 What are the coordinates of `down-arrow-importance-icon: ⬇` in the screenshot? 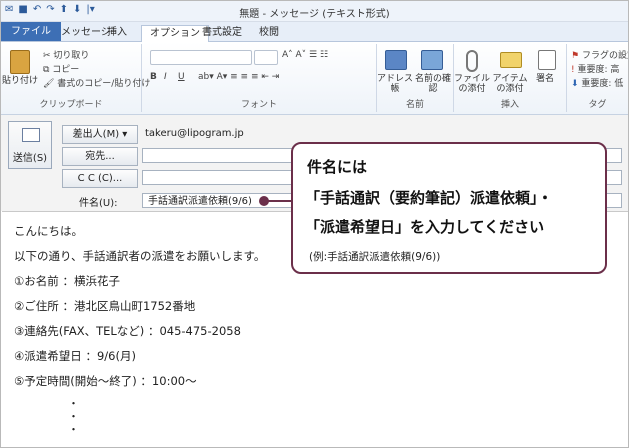 It's located at (575, 84).